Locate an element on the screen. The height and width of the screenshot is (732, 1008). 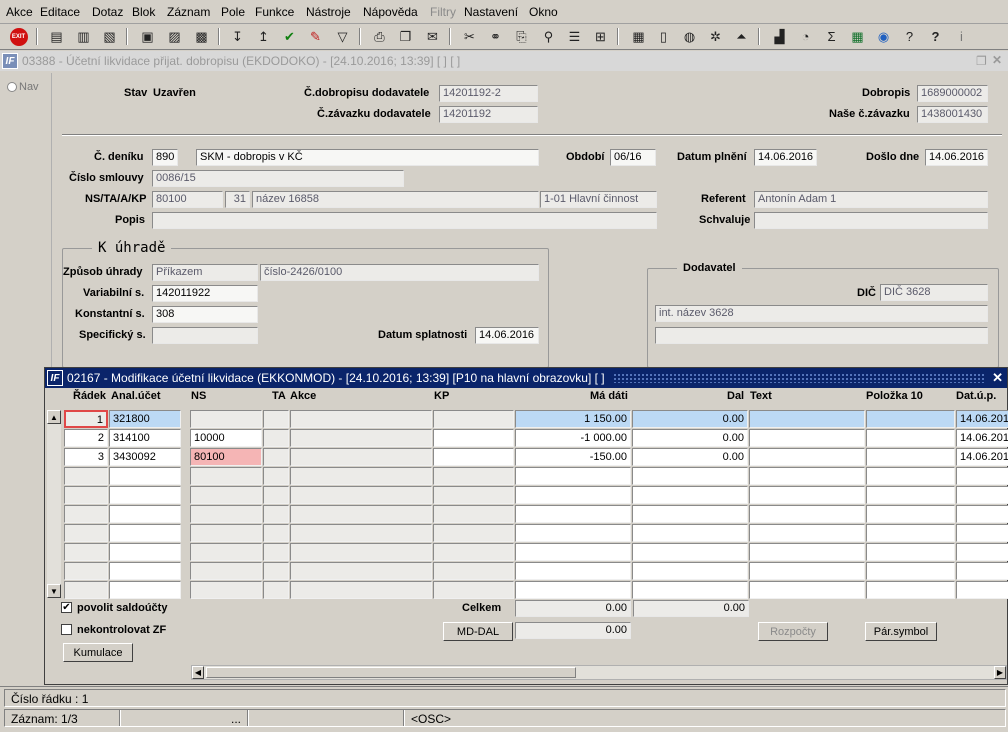
cell-ns: 80100 is located at coordinates (226, 457).